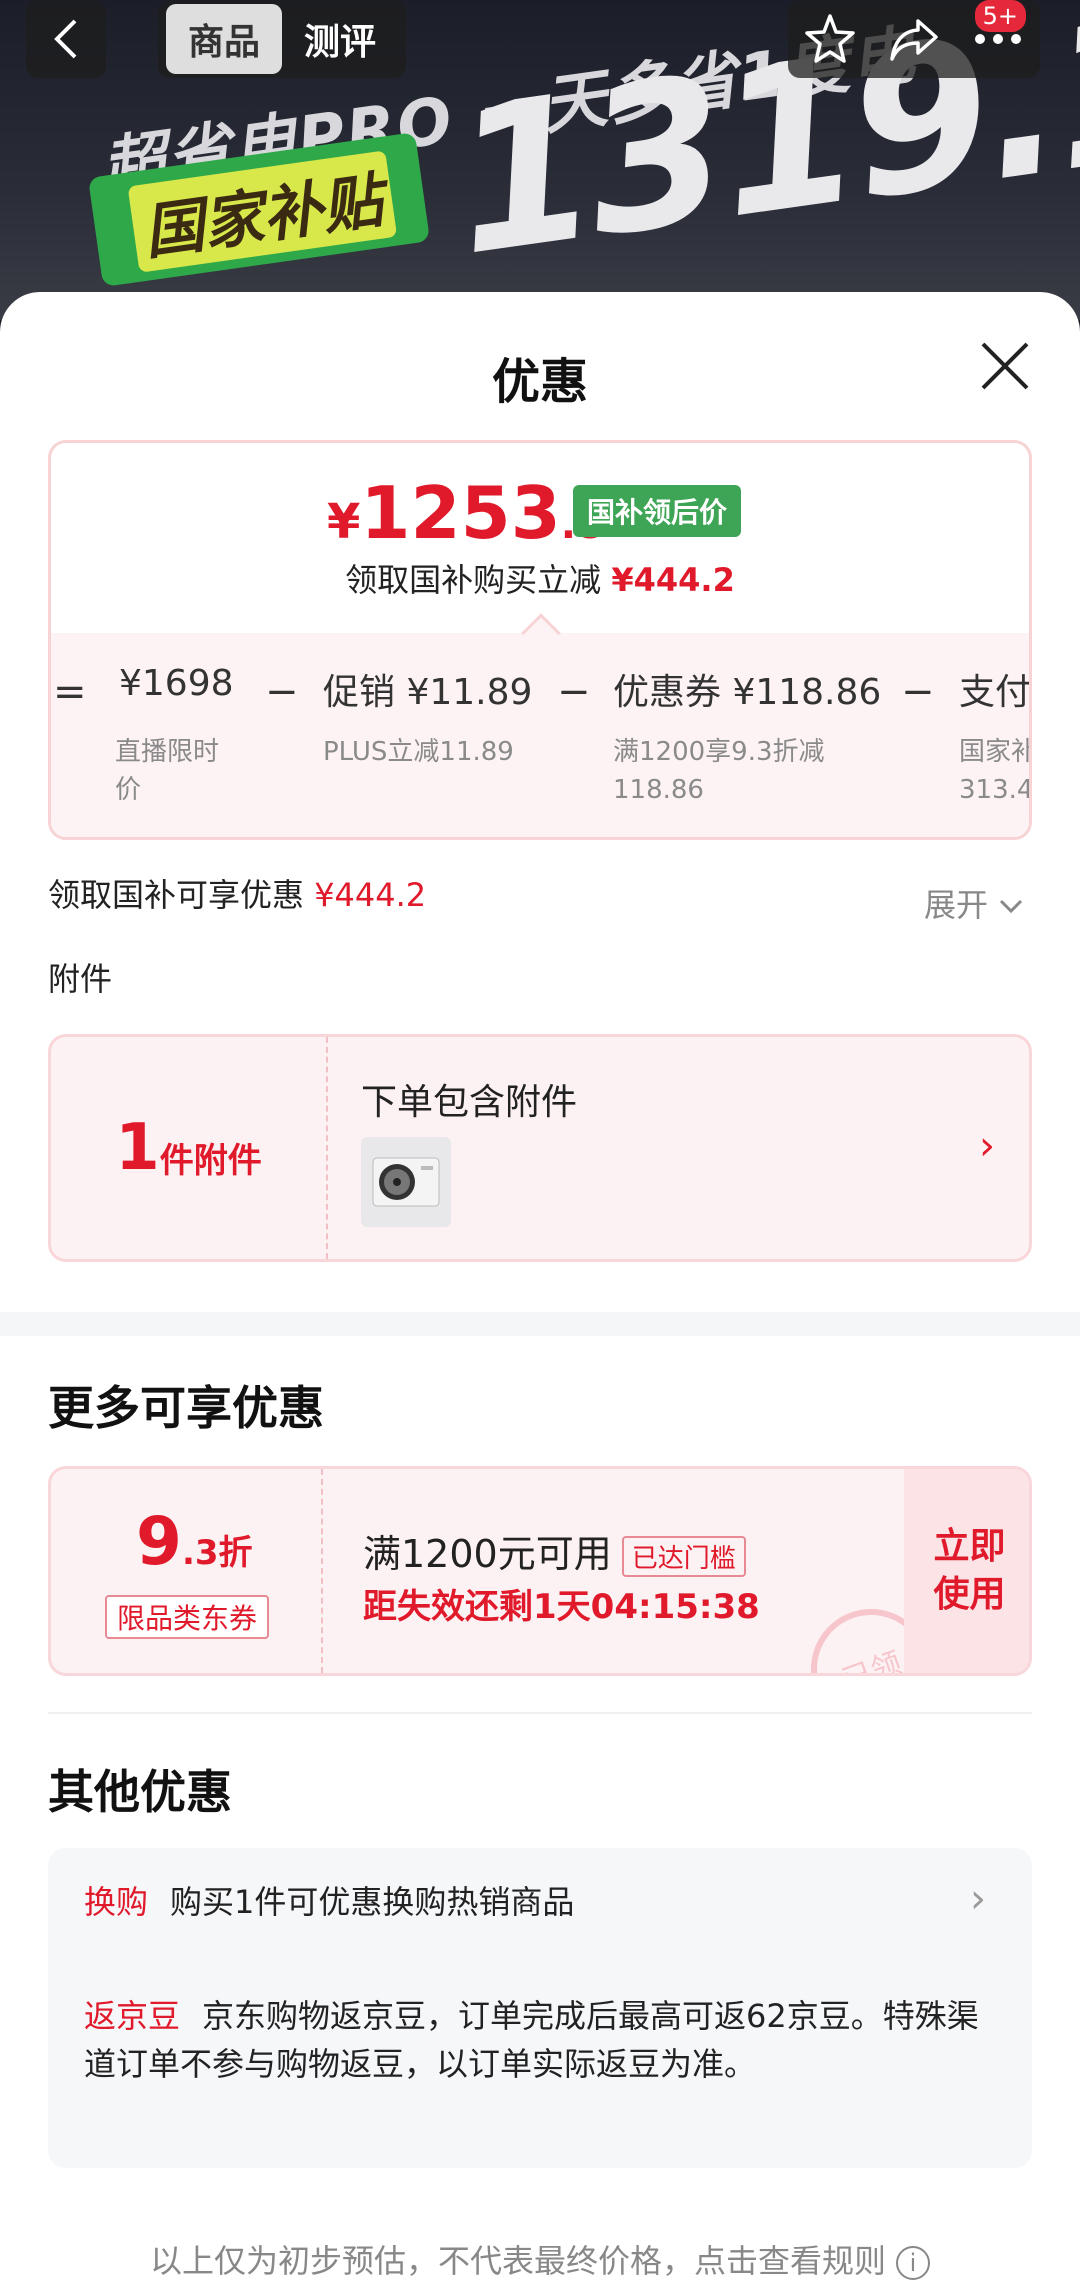 This screenshot has width=1080, height=2290. What do you see at coordinates (262, 211) in the screenshot?
I see `hero-subsidy-text: 国家补贴` at bounding box center [262, 211].